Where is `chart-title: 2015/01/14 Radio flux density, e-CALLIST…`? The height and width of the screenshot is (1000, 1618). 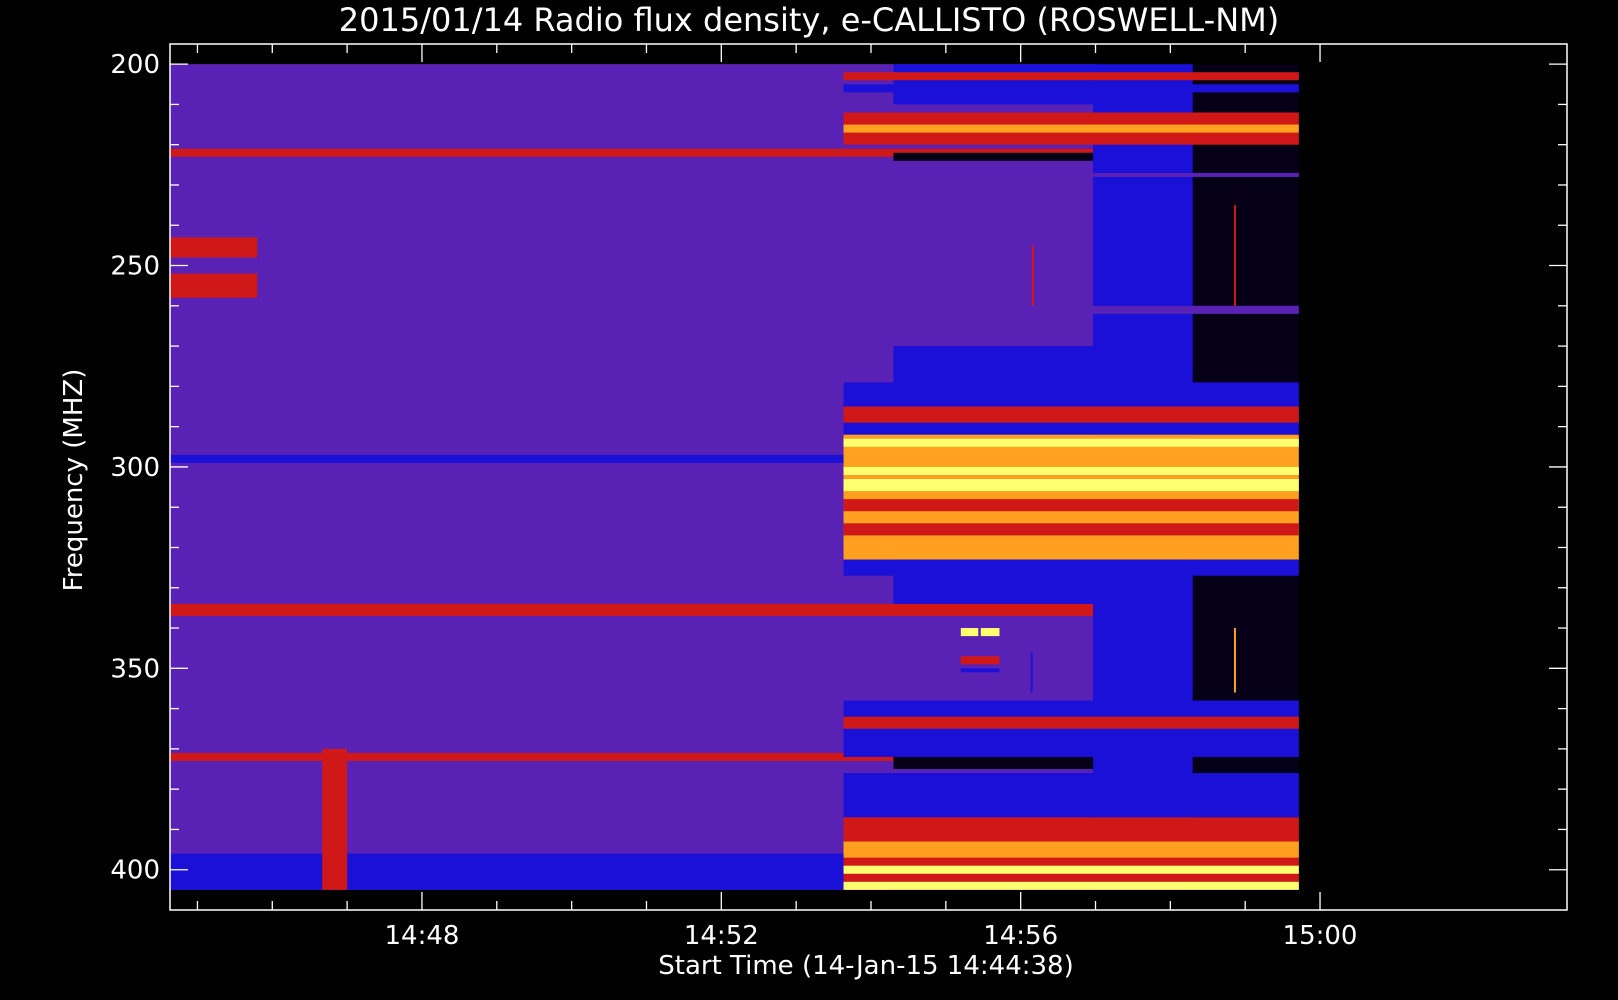
chart-title: 2015/01/14 Radio flux density, e-CALLIST… is located at coordinates (809, 20).